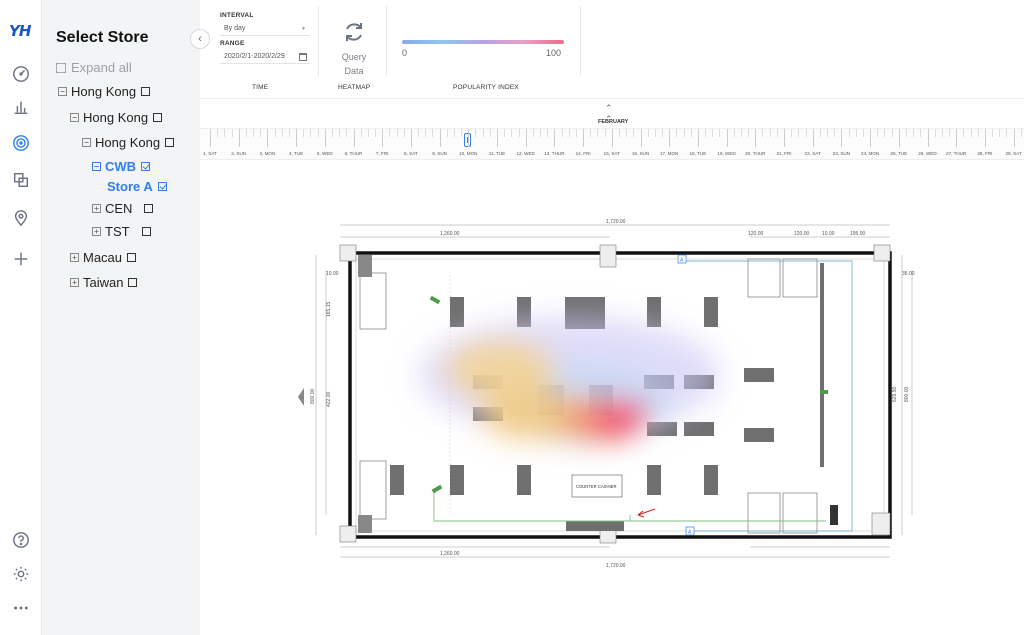 The image size is (1024, 635). What do you see at coordinates (411, 153) in the screenshot?
I see `timeline-day-label: 8, SAT` at bounding box center [411, 153].